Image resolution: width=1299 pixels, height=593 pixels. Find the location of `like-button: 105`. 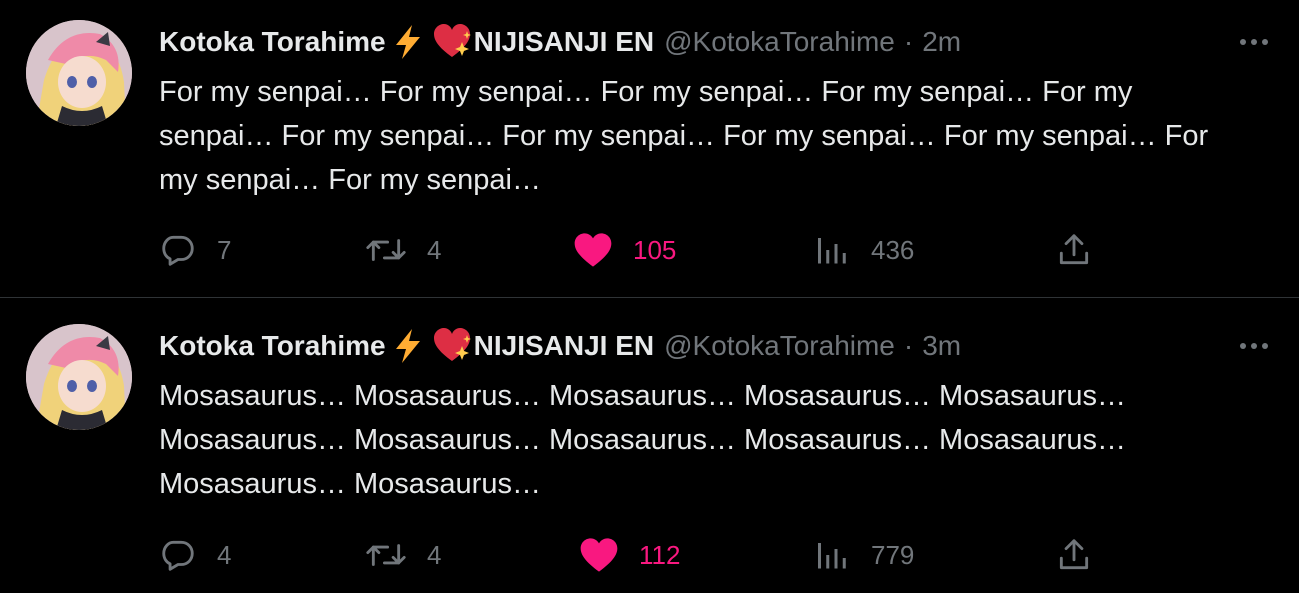

like-button: 105 is located at coordinates (624, 250).